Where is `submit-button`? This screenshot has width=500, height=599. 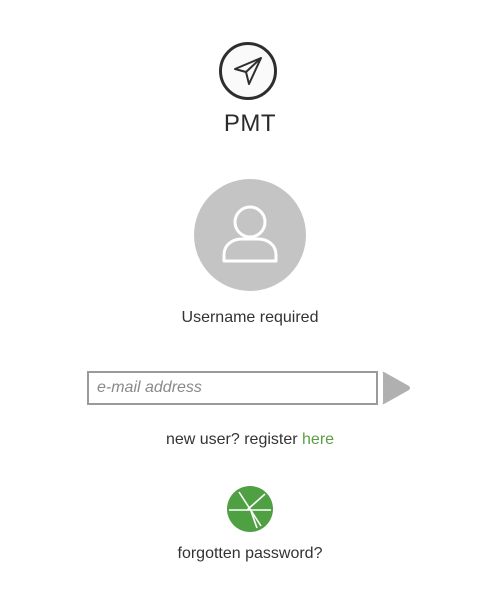
submit-button is located at coordinates (396, 388).